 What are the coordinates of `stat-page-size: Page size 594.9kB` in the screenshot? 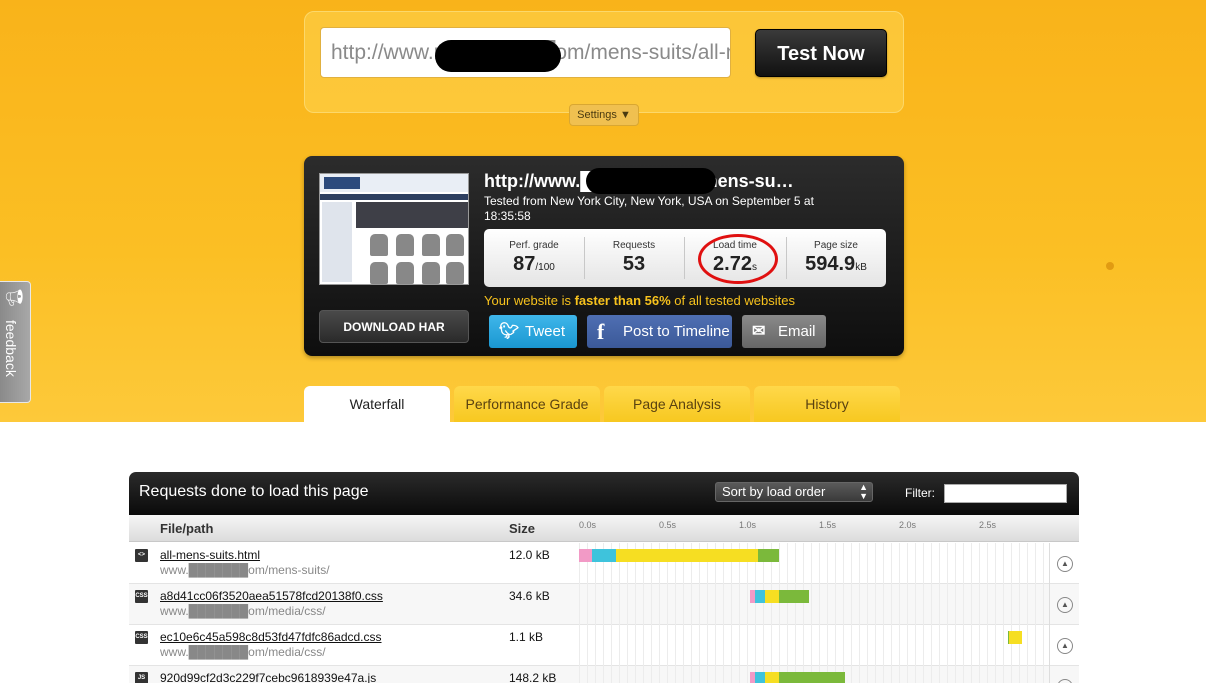 It's located at (836, 258).